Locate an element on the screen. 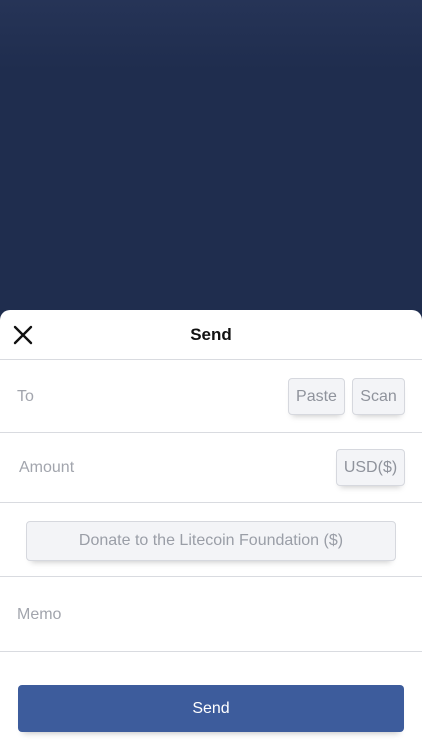 This screenshot has height=750, width=422. currency-toggle-button: USD($) is located at coordinates (370, 467).